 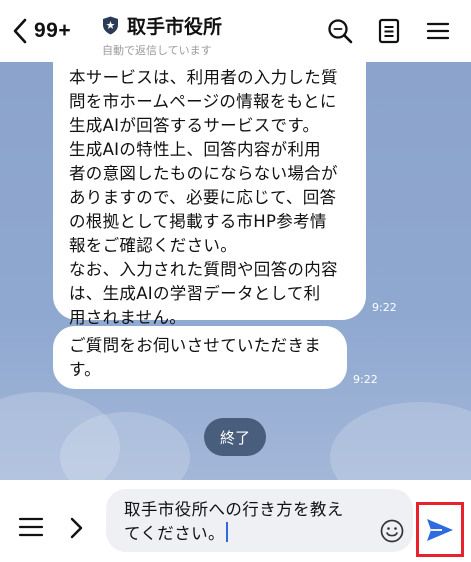 I want to click on end-chat-button: 終了, so click(x=235, y=437).